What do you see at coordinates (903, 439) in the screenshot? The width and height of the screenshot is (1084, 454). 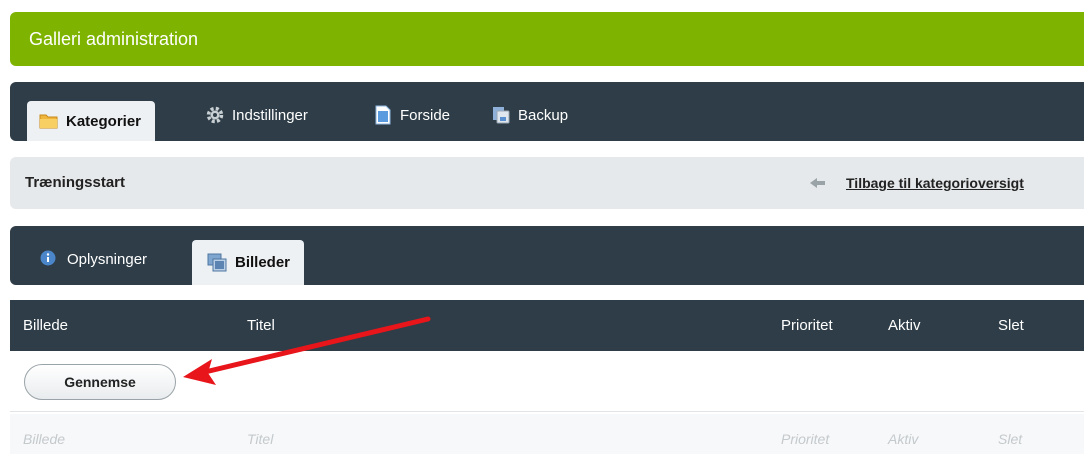 I see `footer-column-aktiv: Aktiv` at bounding box center [903, 439].